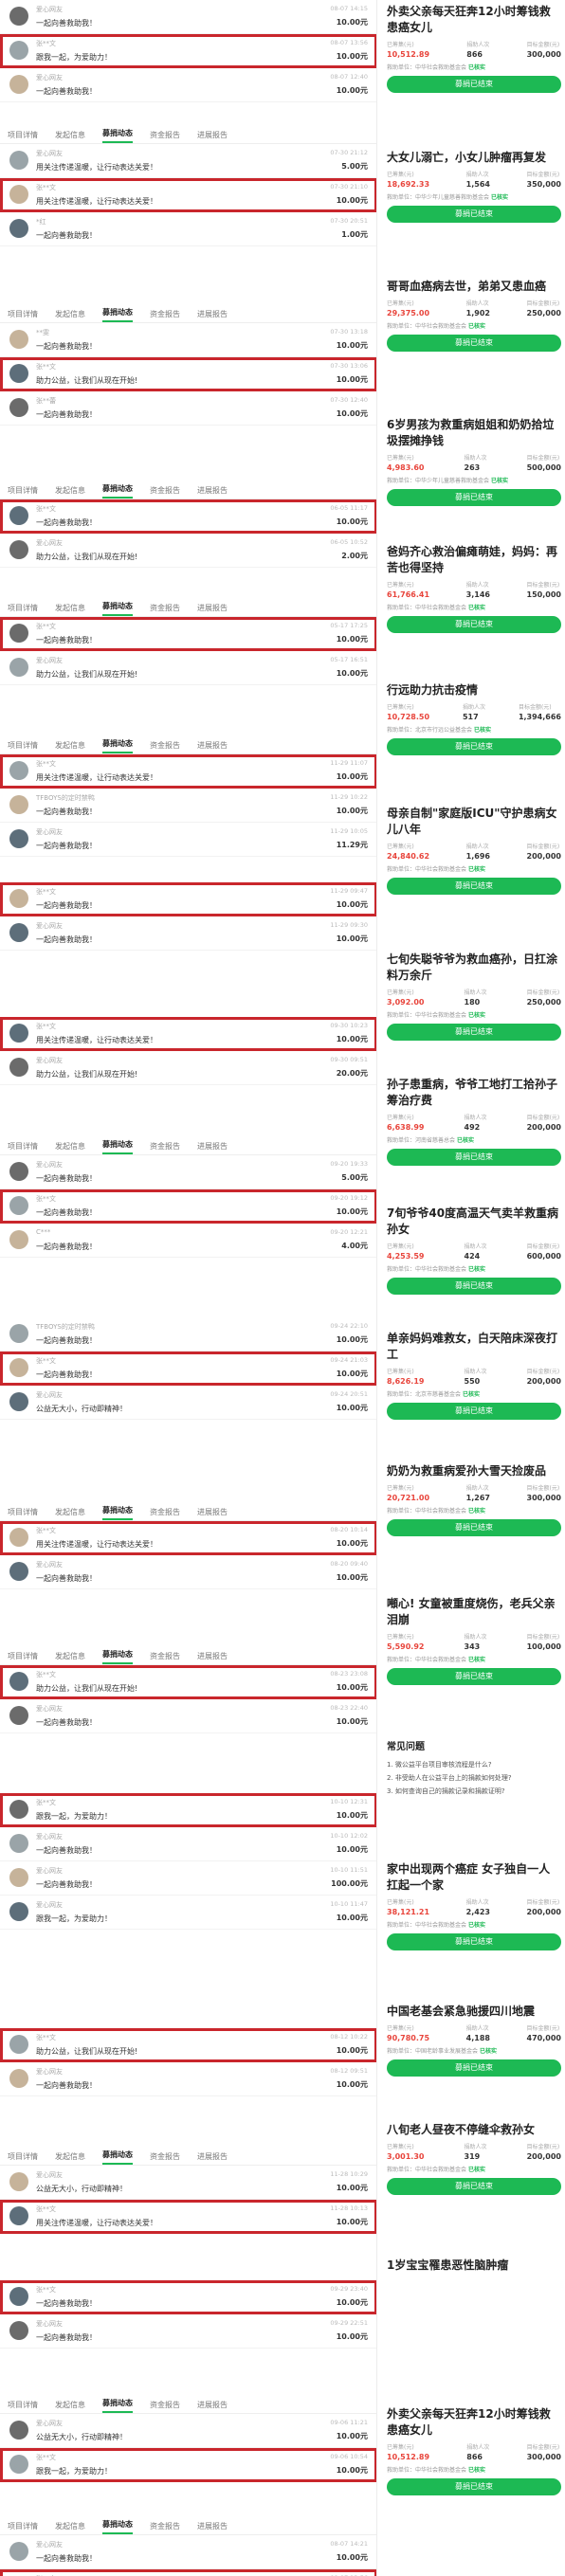 Image resolution: width=565 pixels, height=2576 pixels. What do you see at coordinates (349, 2071) in the screenshot?
I see `donation-time: 08-12 09:51` at bounding box center [349, 2071].